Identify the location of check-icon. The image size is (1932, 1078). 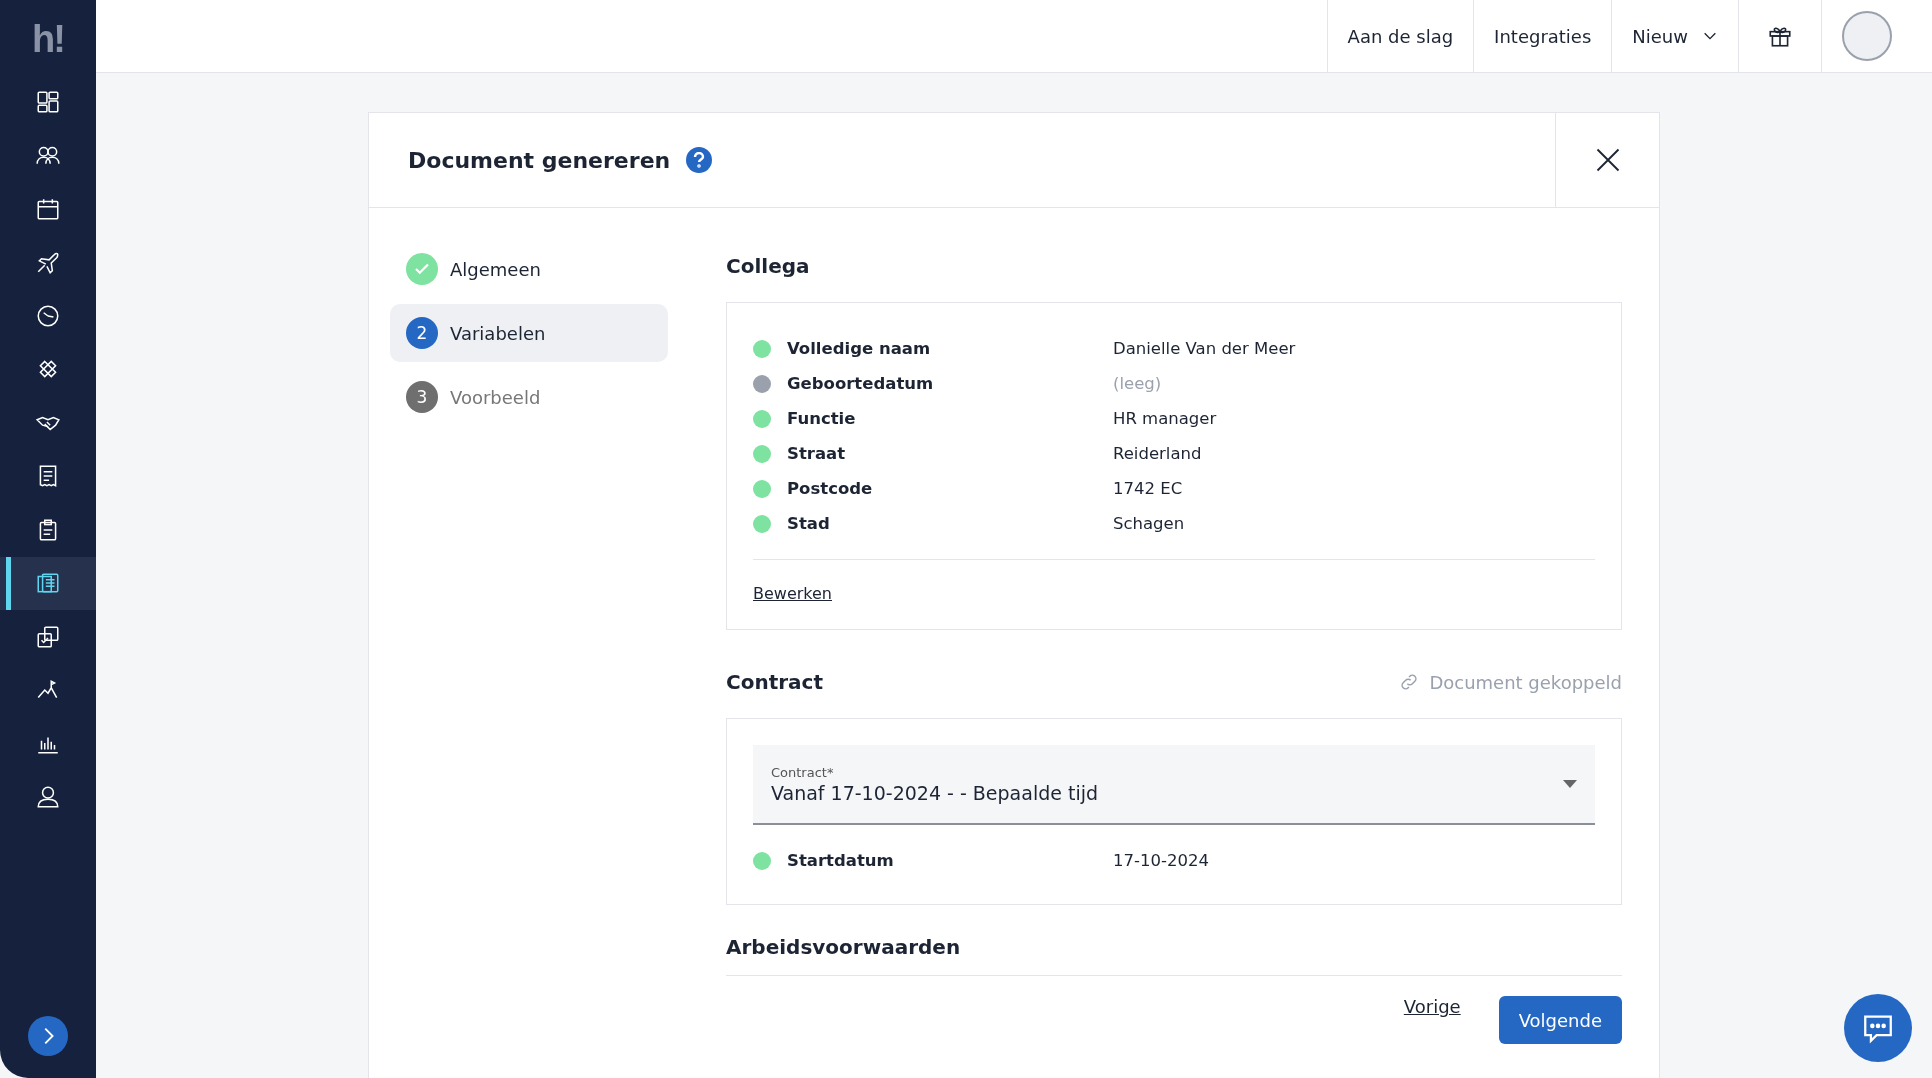
(422, 269).